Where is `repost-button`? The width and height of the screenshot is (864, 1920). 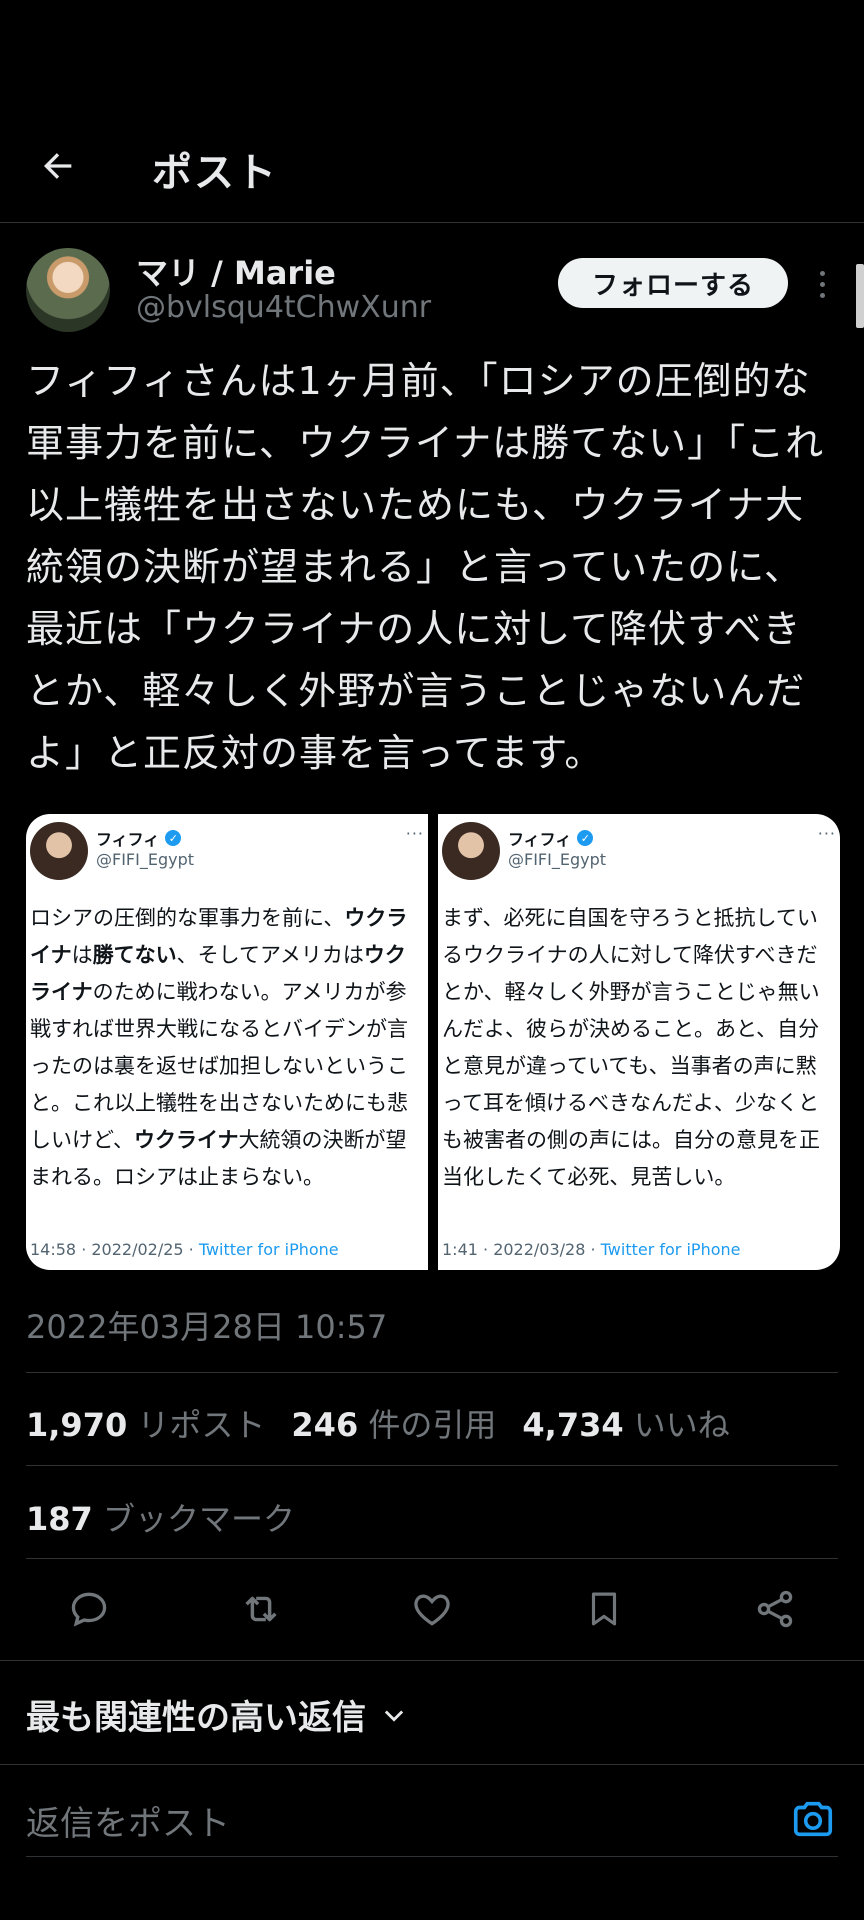 repost-button is located at coordinates (261, 1609).